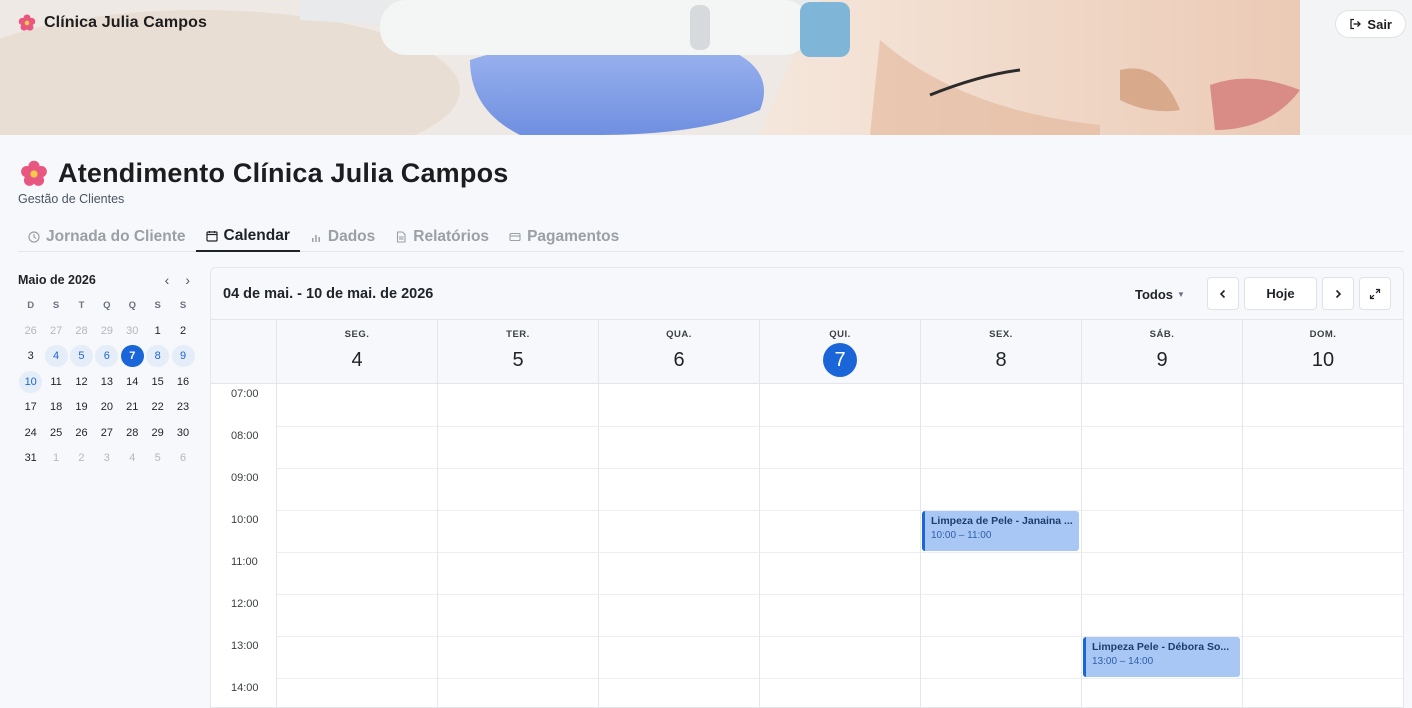 The image size is (1412, 708). I want to click on chevron-left-icon: ‹, so click(167, 280).